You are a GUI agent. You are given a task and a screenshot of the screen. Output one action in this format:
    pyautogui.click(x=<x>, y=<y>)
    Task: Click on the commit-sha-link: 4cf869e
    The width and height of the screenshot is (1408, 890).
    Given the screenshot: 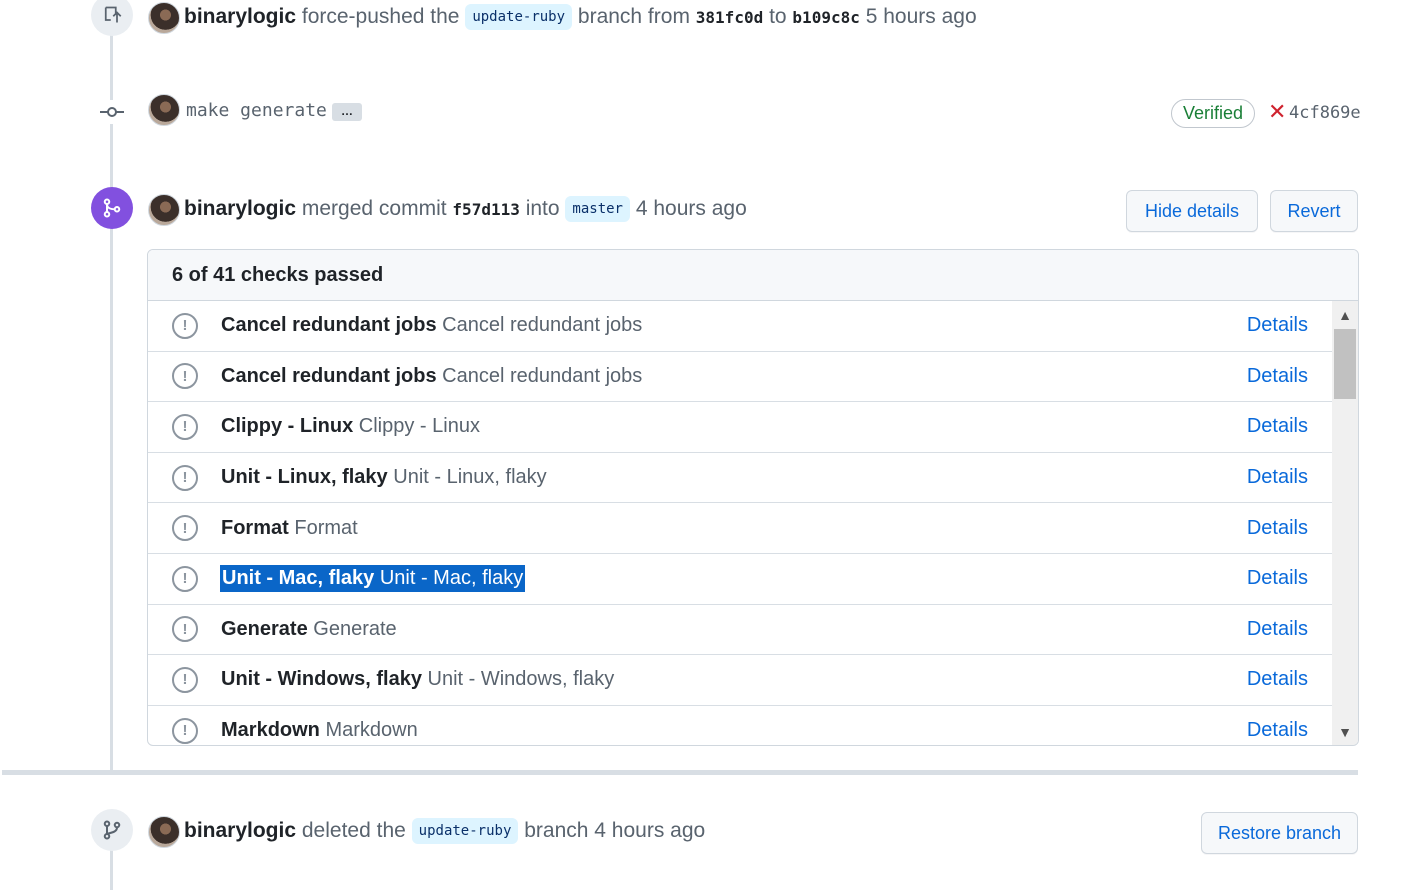 What is the action you would take?
    pyautogui.click(x=1325, y=113)
    